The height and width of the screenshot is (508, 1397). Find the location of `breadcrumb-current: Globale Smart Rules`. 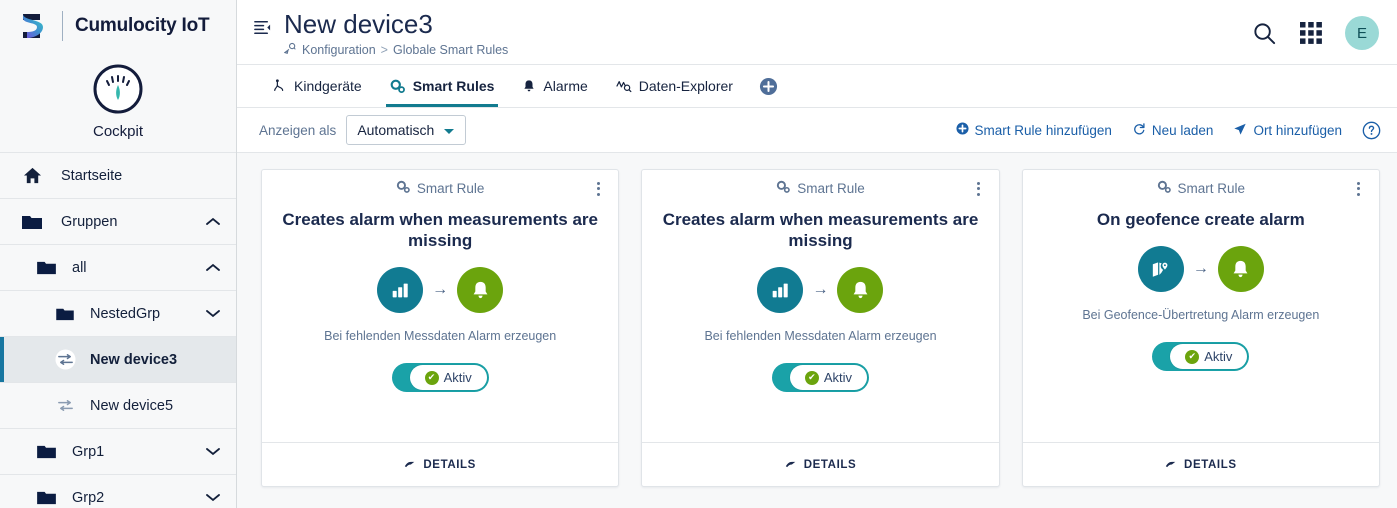

breadcrumb-current: Globale Smart Rules is located at coordinates (450, 50).